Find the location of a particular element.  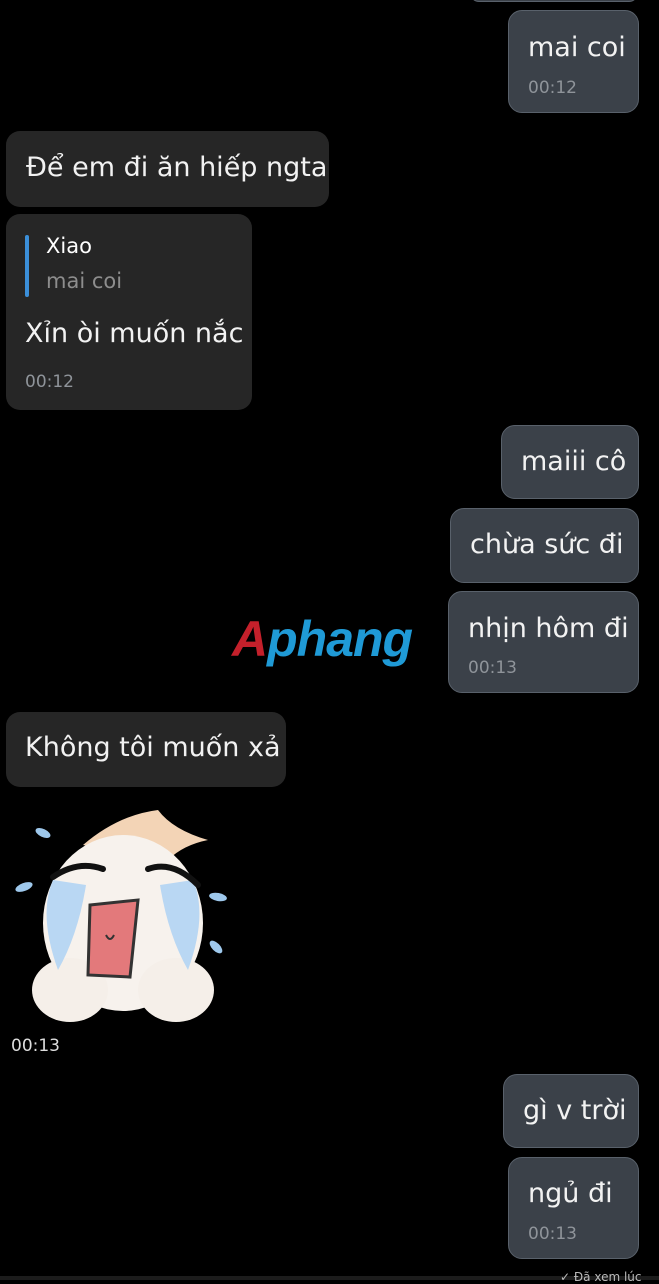

outgoing-message: chừa sức đi is located at coordinates (544, 545).